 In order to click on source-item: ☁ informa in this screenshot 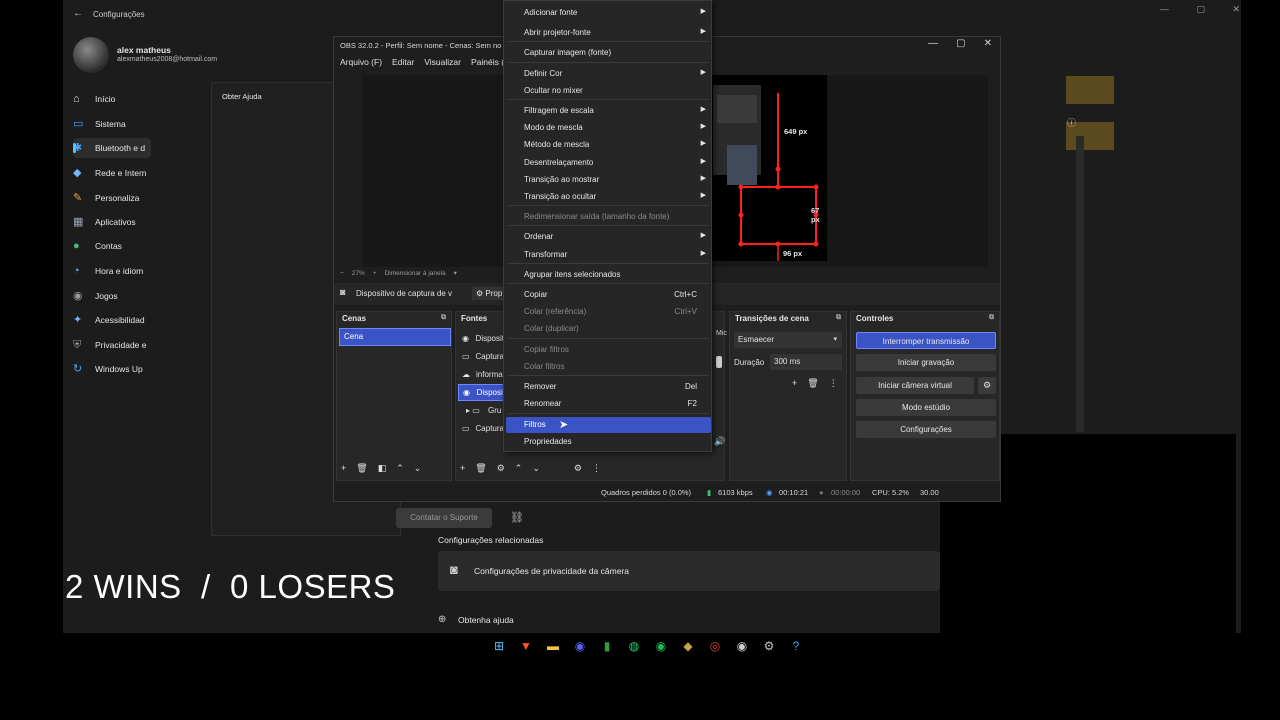, I will do `click(481, 374)`.